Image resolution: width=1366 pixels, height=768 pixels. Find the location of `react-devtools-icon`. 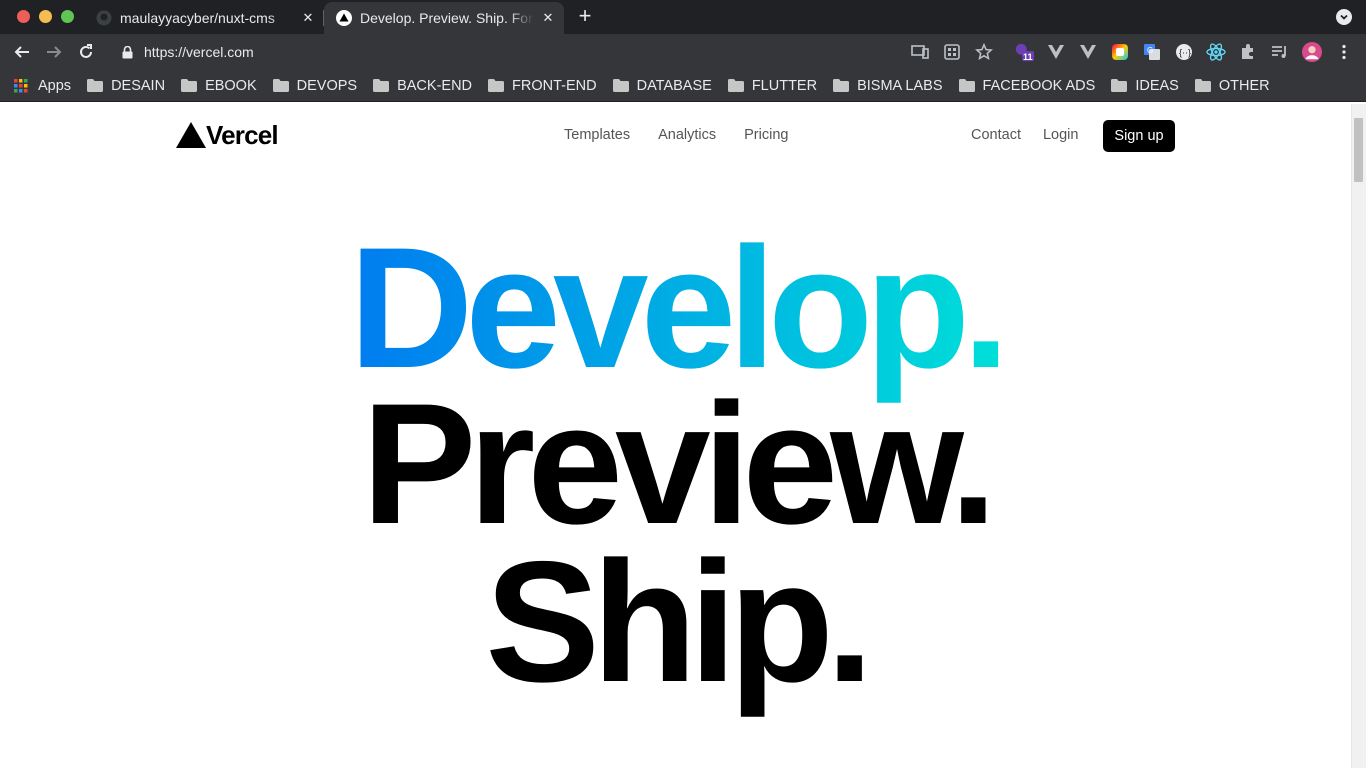

react-devtools-icon is located at coordinates (1216, 52).